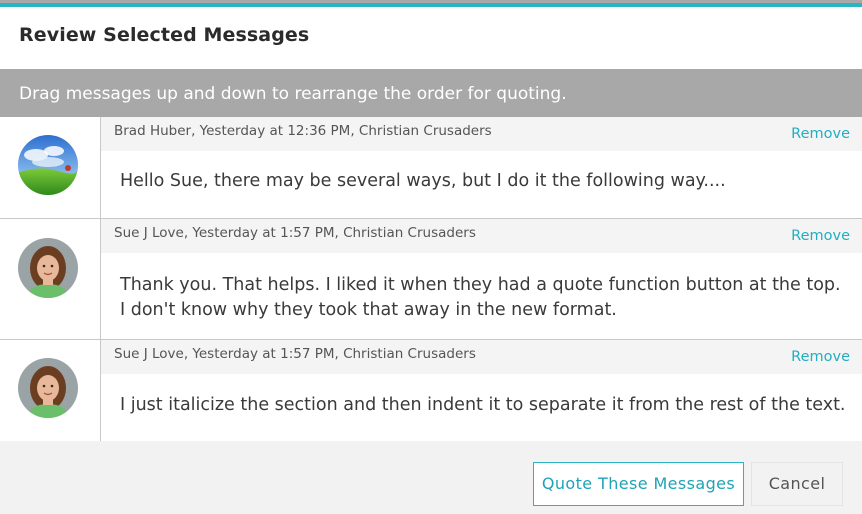  What do you see at coordinates (431, 477) in the screenshot?
I see `dialog-footer: Quote These Messages Cancel` at bounding box center [431, 477].